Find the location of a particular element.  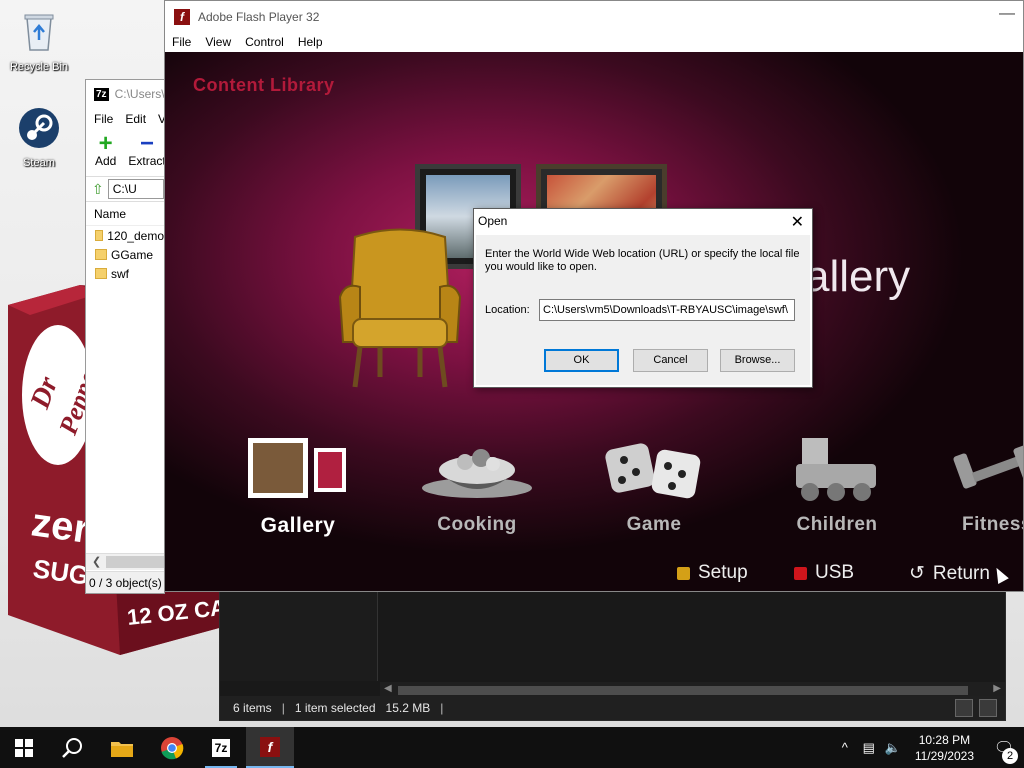

column-header-name: Name is located at coordinates (125, 214).